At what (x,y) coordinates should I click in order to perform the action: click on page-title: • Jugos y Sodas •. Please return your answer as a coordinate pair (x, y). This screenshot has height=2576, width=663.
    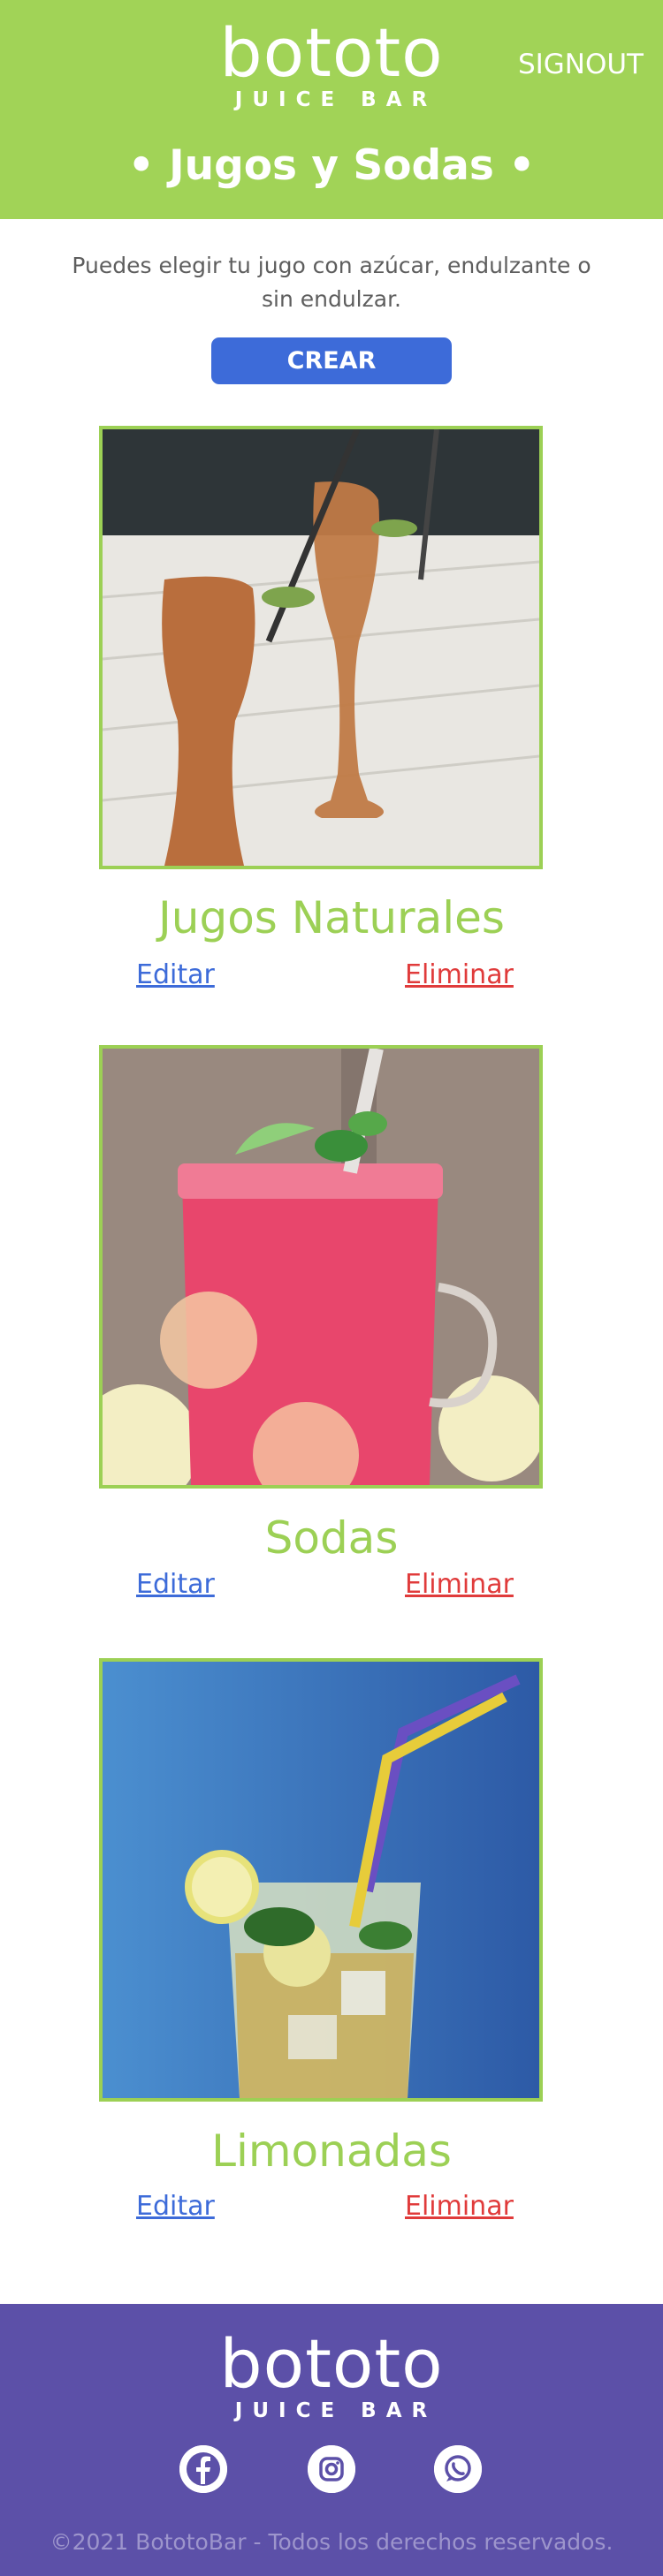
    Looking at the image, I should click on (331, 165).